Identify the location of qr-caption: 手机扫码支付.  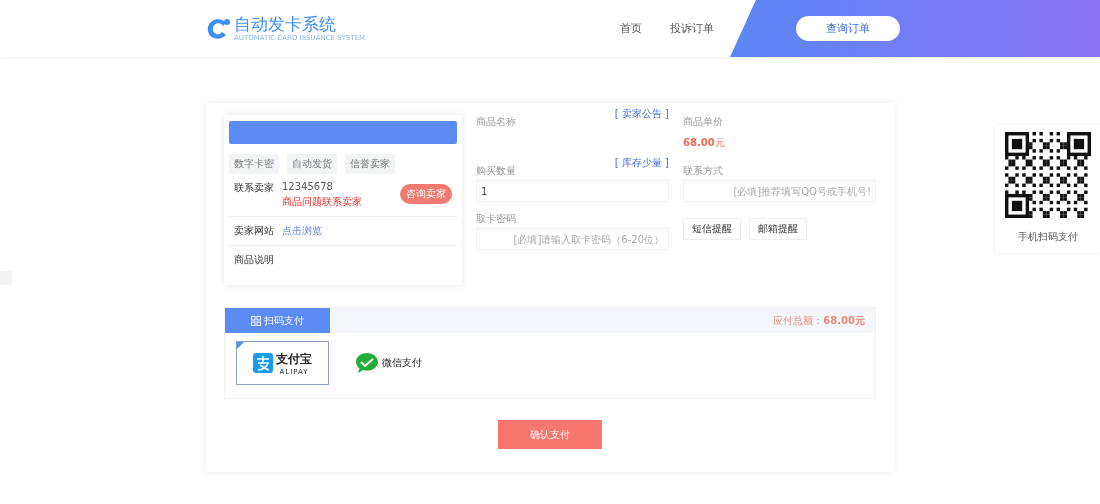
(1047, 237).